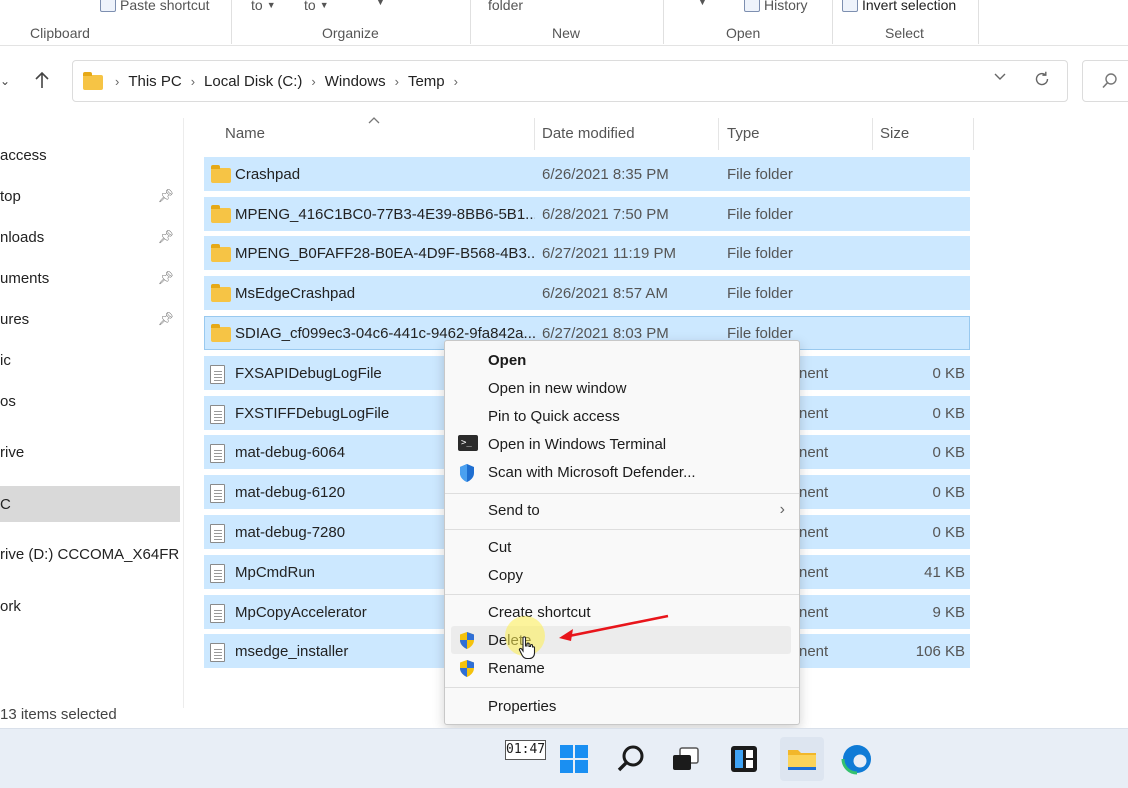 The height and width of the screenshot is (788, 1128). Describe the element at coordinates (505, 6) in the screenshot. I see `new-folder-button: folder` at that location.